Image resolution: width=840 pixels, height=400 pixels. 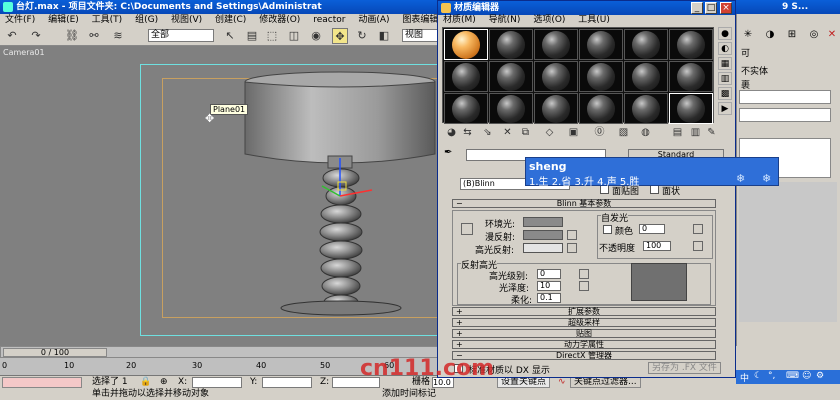 I want to click on video-color-check-icon: ▩, so click(x=725, y=93).